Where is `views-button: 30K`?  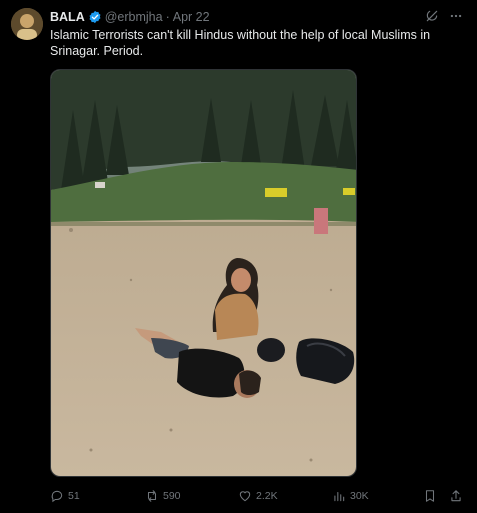
views-button: 30K is located at coordinates (350, 496).